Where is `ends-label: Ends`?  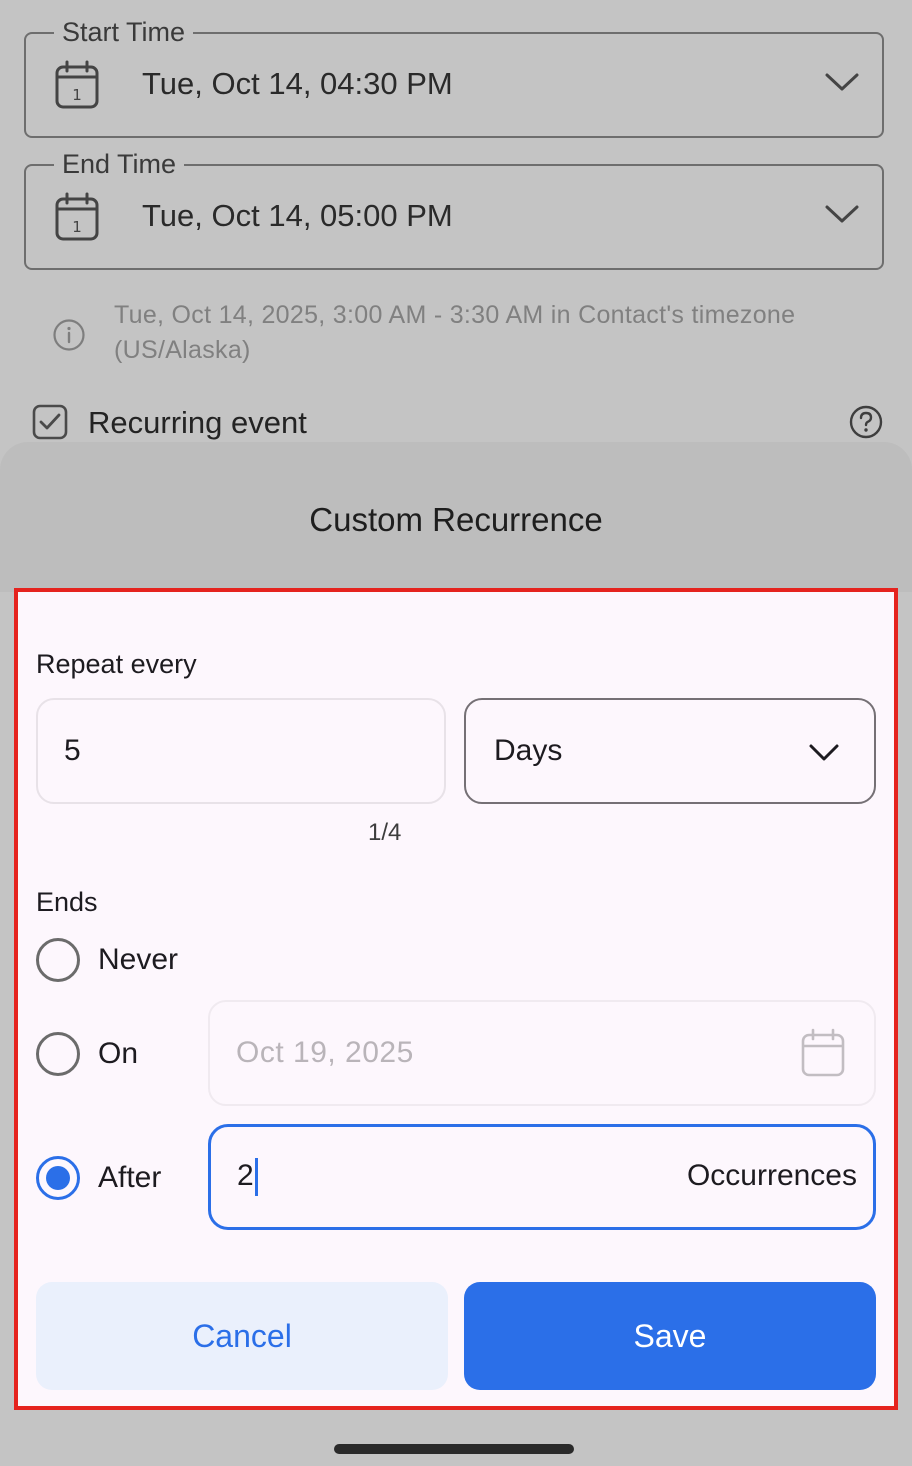 ends-label: Ends is located at coordinates (67, 902).